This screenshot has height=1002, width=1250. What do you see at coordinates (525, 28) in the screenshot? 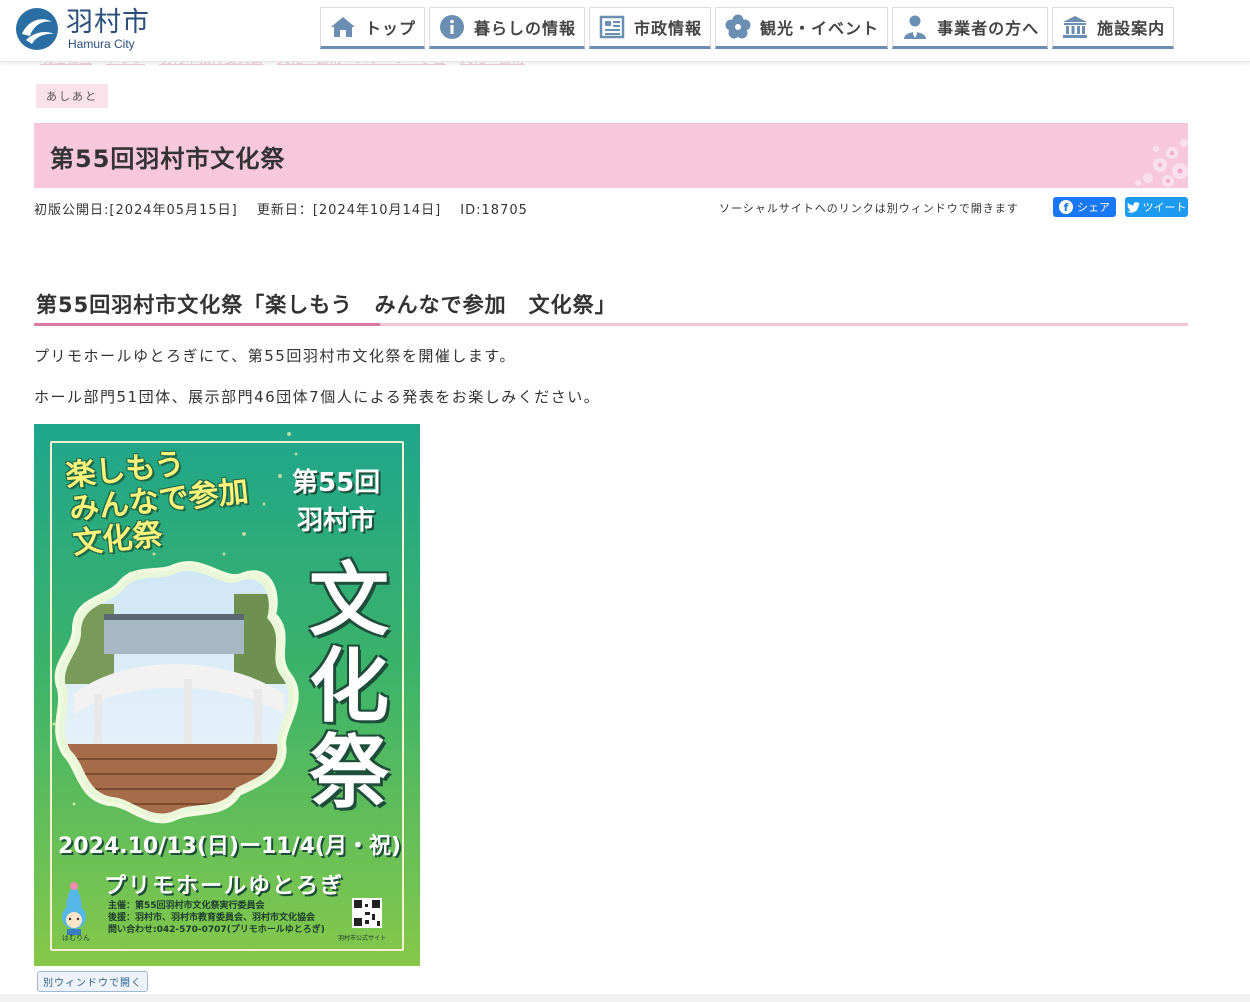
I see `nav-item-label: 暮らしの情報` at bounding box center [525, 28].